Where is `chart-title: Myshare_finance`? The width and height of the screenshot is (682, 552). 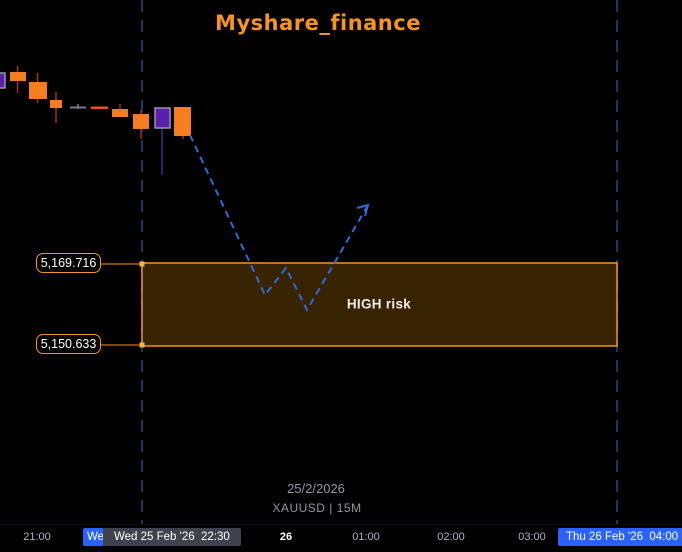
chart-title: Myshare_finance is located at coordinates (318, 23).